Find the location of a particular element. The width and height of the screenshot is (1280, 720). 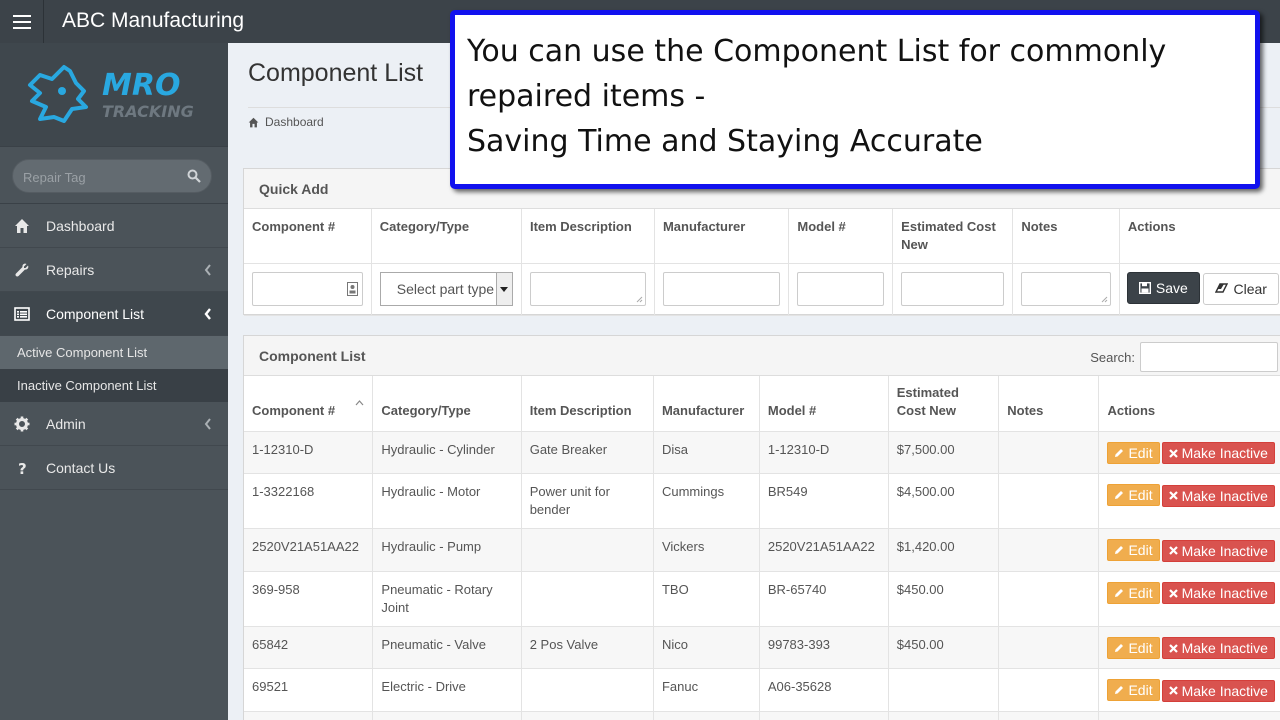

cell-category: Pneumatic - Valve is located at coordinates (447, 647).